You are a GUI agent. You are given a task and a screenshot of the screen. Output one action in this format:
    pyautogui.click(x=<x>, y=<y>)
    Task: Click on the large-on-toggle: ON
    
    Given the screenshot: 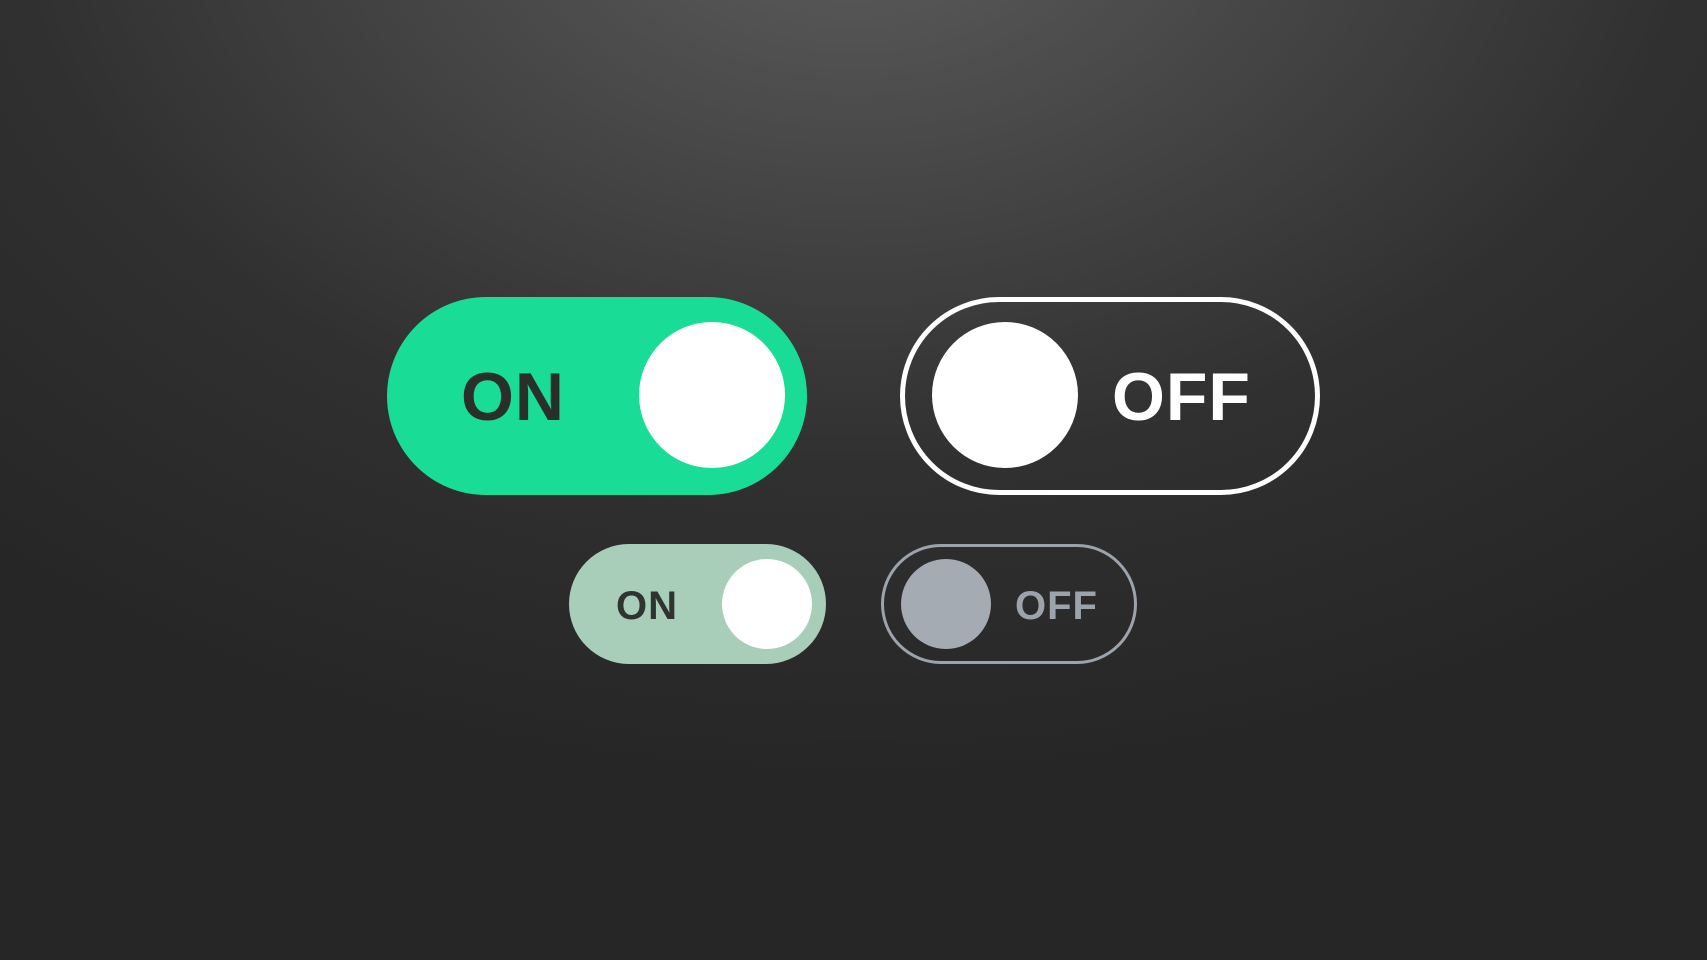 What is the action you would take?
    pyautogui.click(x=597, y=396)
    